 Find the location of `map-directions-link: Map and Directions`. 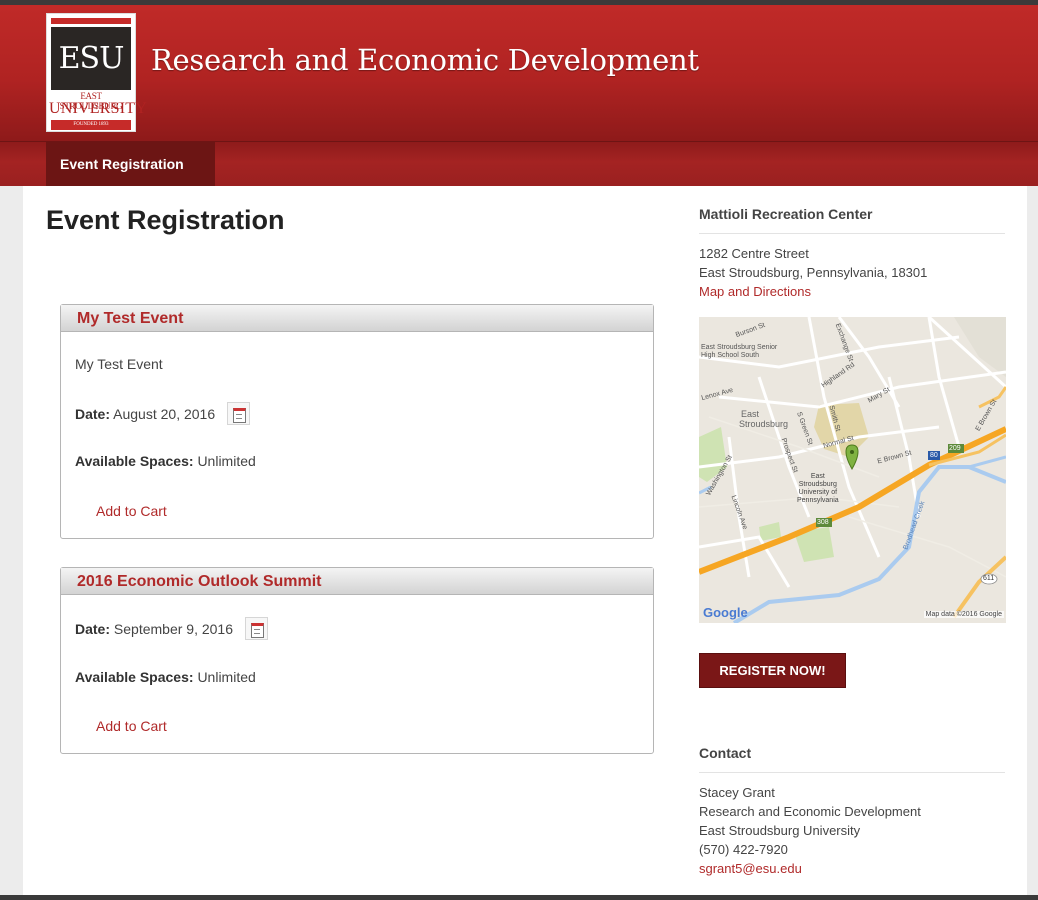

map-directions-link: Map and Directions is located at coordinates (755, 291).